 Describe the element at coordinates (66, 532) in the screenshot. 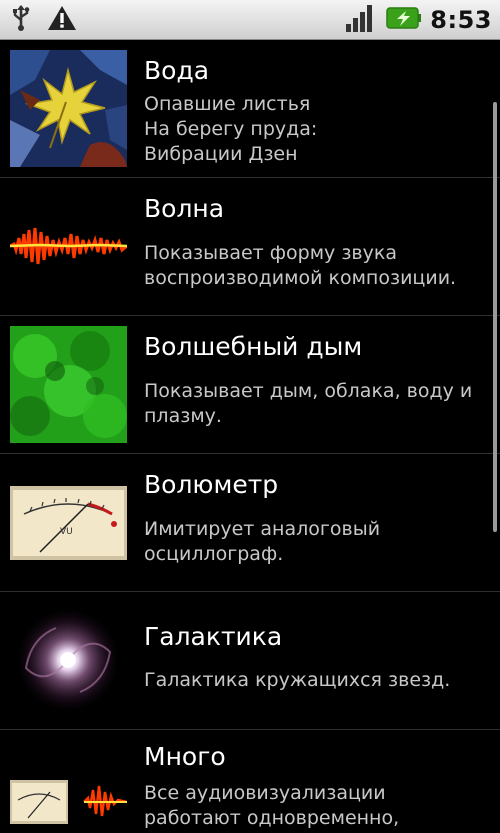

I see `svg-text: VU` at that location.